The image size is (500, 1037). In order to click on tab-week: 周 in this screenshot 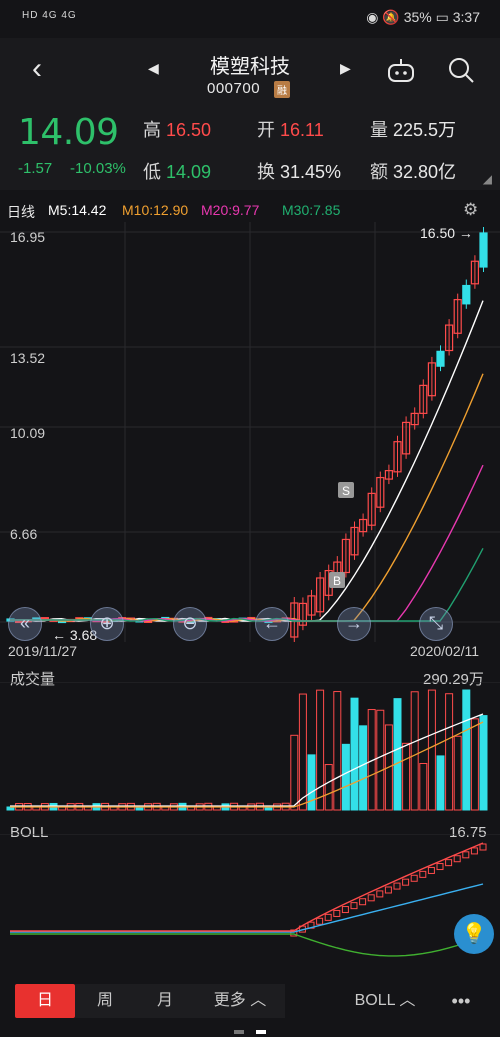, I will do `click(105, 1001)`.